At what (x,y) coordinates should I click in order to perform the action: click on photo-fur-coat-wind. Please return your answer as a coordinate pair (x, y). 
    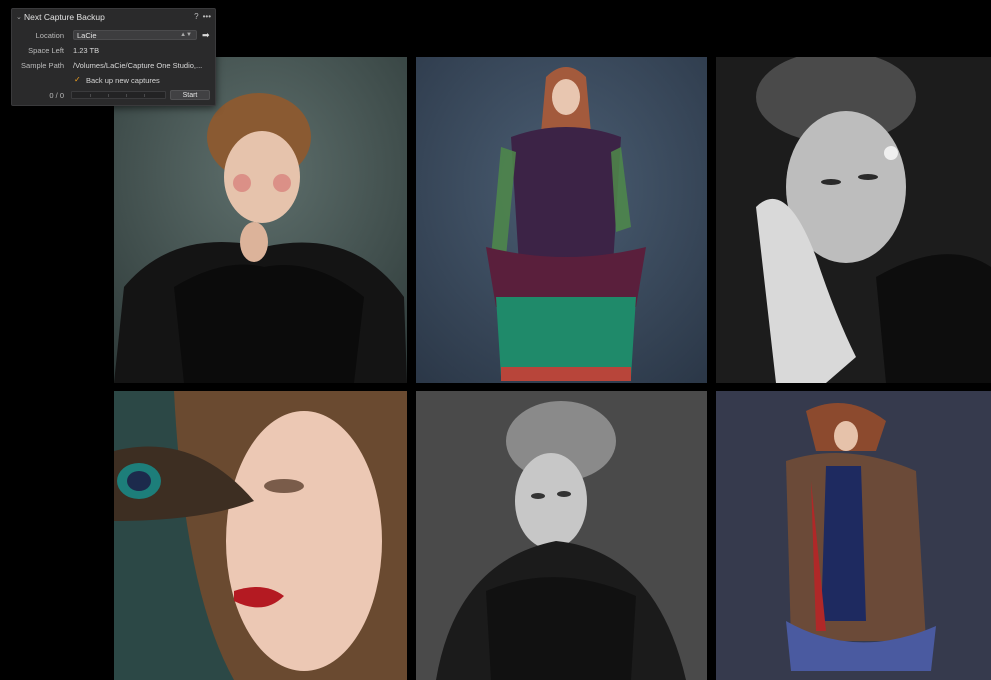
    Looking at the image, I should click on (853, 535).